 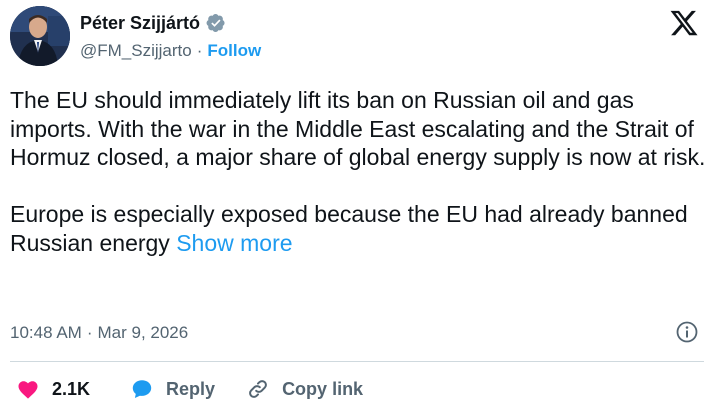 What do you see at coordinates (234, 243) in the screenshot?
I see `show-more-link: Show more` at bounding box center [234, 243].